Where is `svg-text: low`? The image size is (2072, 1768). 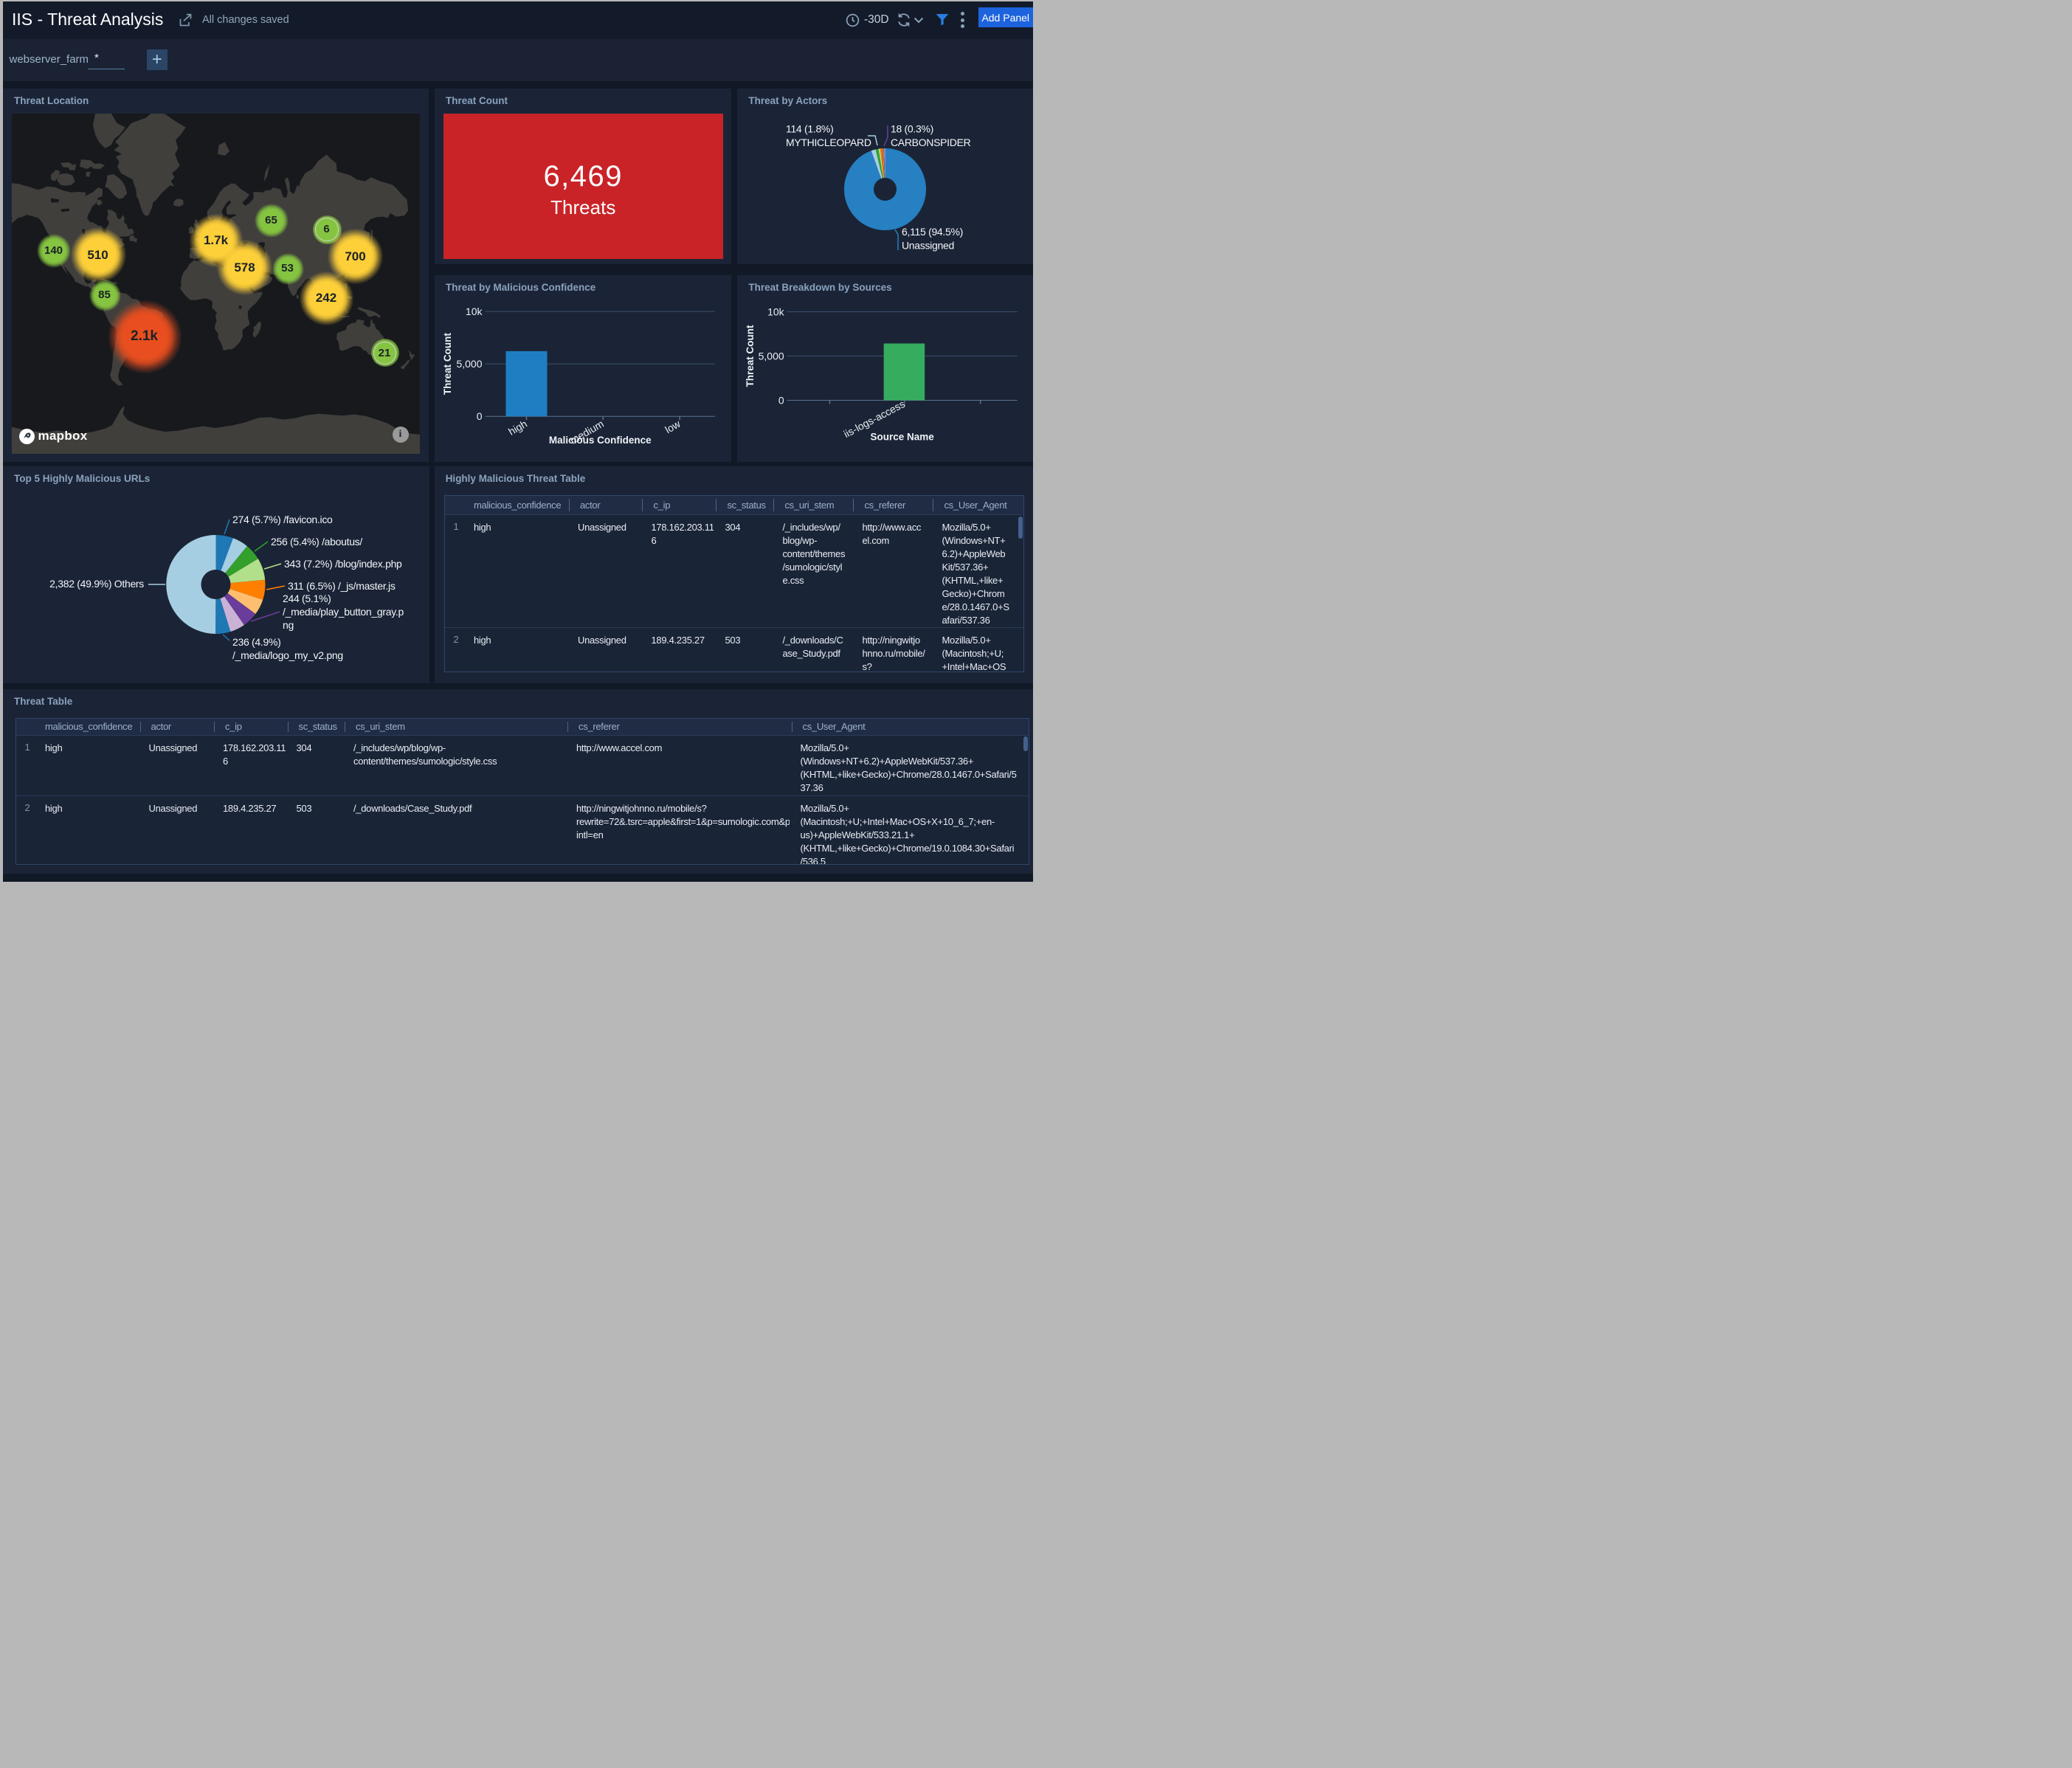 svg-text: low is located at coordinates (673, 426).